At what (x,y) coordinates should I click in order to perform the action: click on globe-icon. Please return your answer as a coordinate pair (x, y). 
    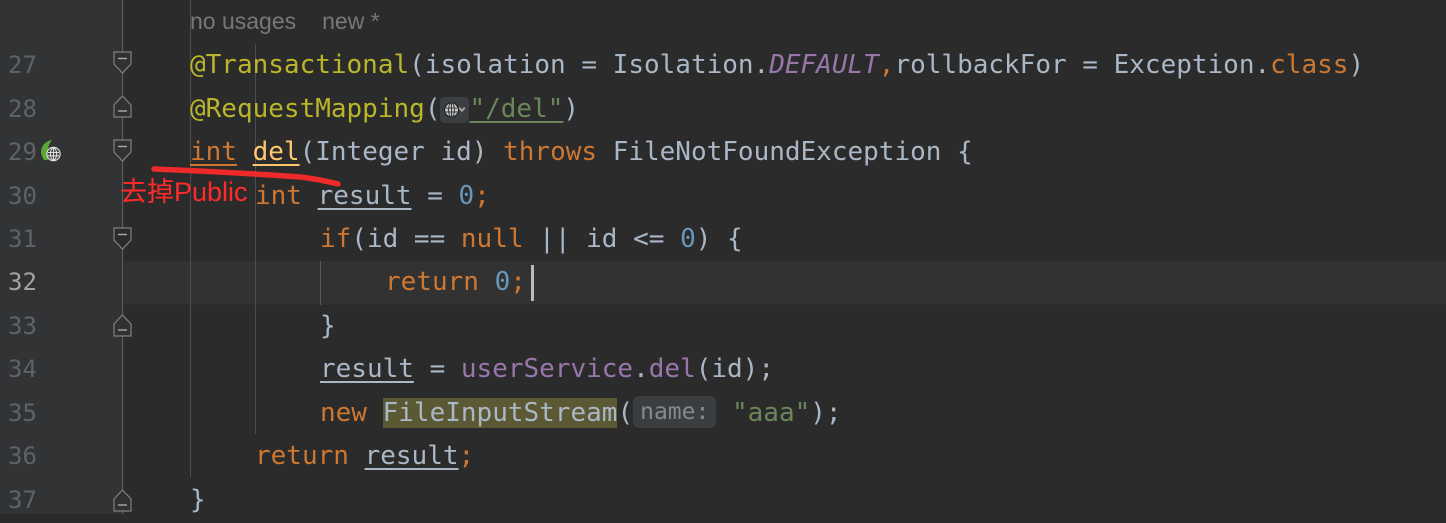
    Looking at the image, I should click on (455, 110).